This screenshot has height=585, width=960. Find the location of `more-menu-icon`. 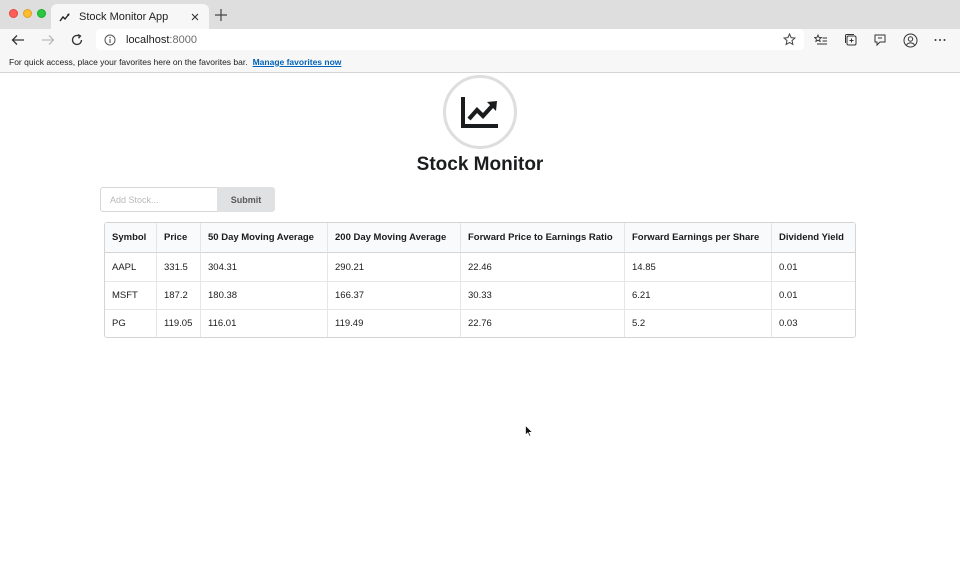

more-menu-icon is located at coordinates (940, 40).